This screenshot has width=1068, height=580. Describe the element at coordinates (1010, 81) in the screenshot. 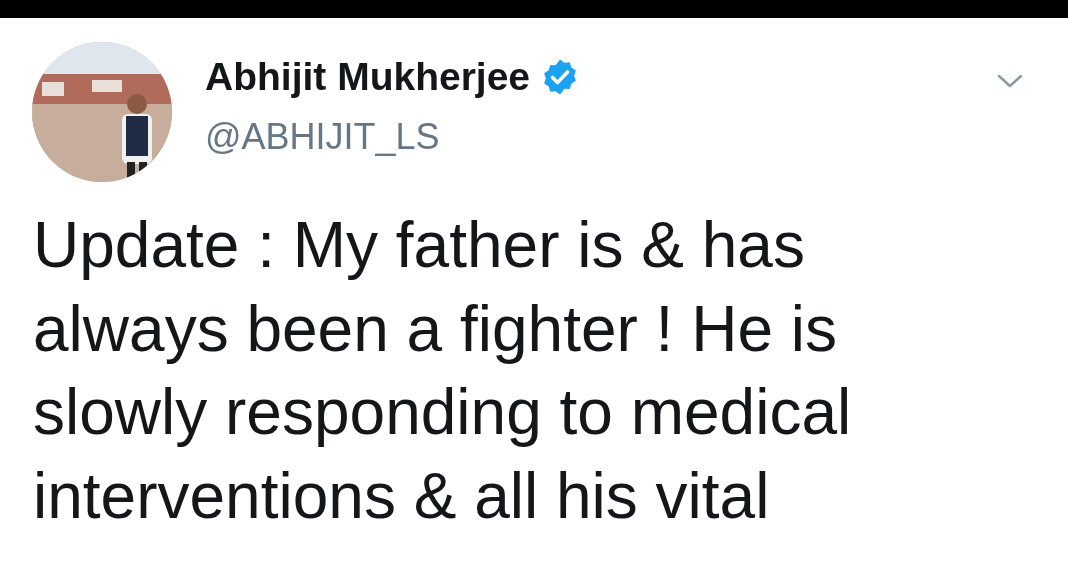

I see `menu-caret-button` at that location.